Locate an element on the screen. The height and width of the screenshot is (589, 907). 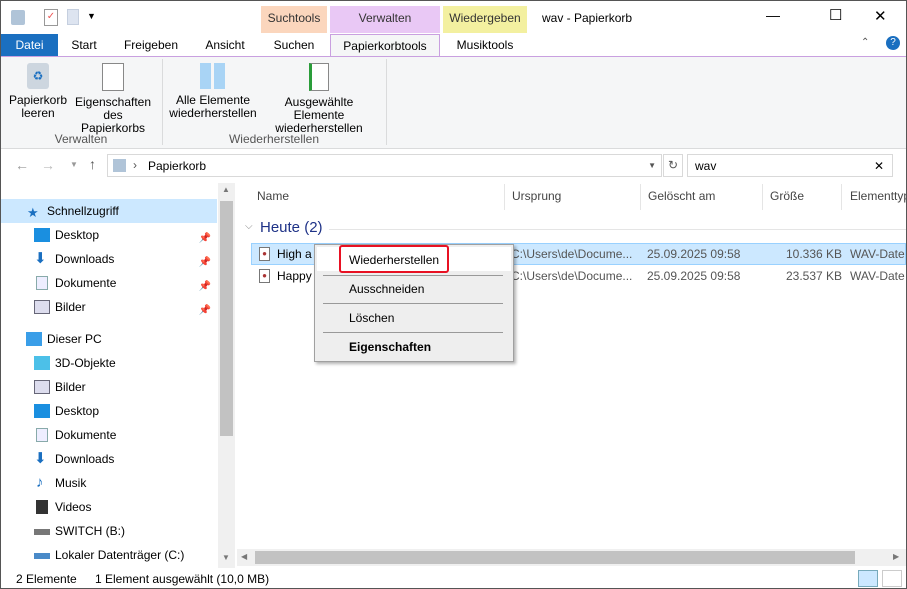
column-ursprung: Ursprung is located at coordinates (536, 196).